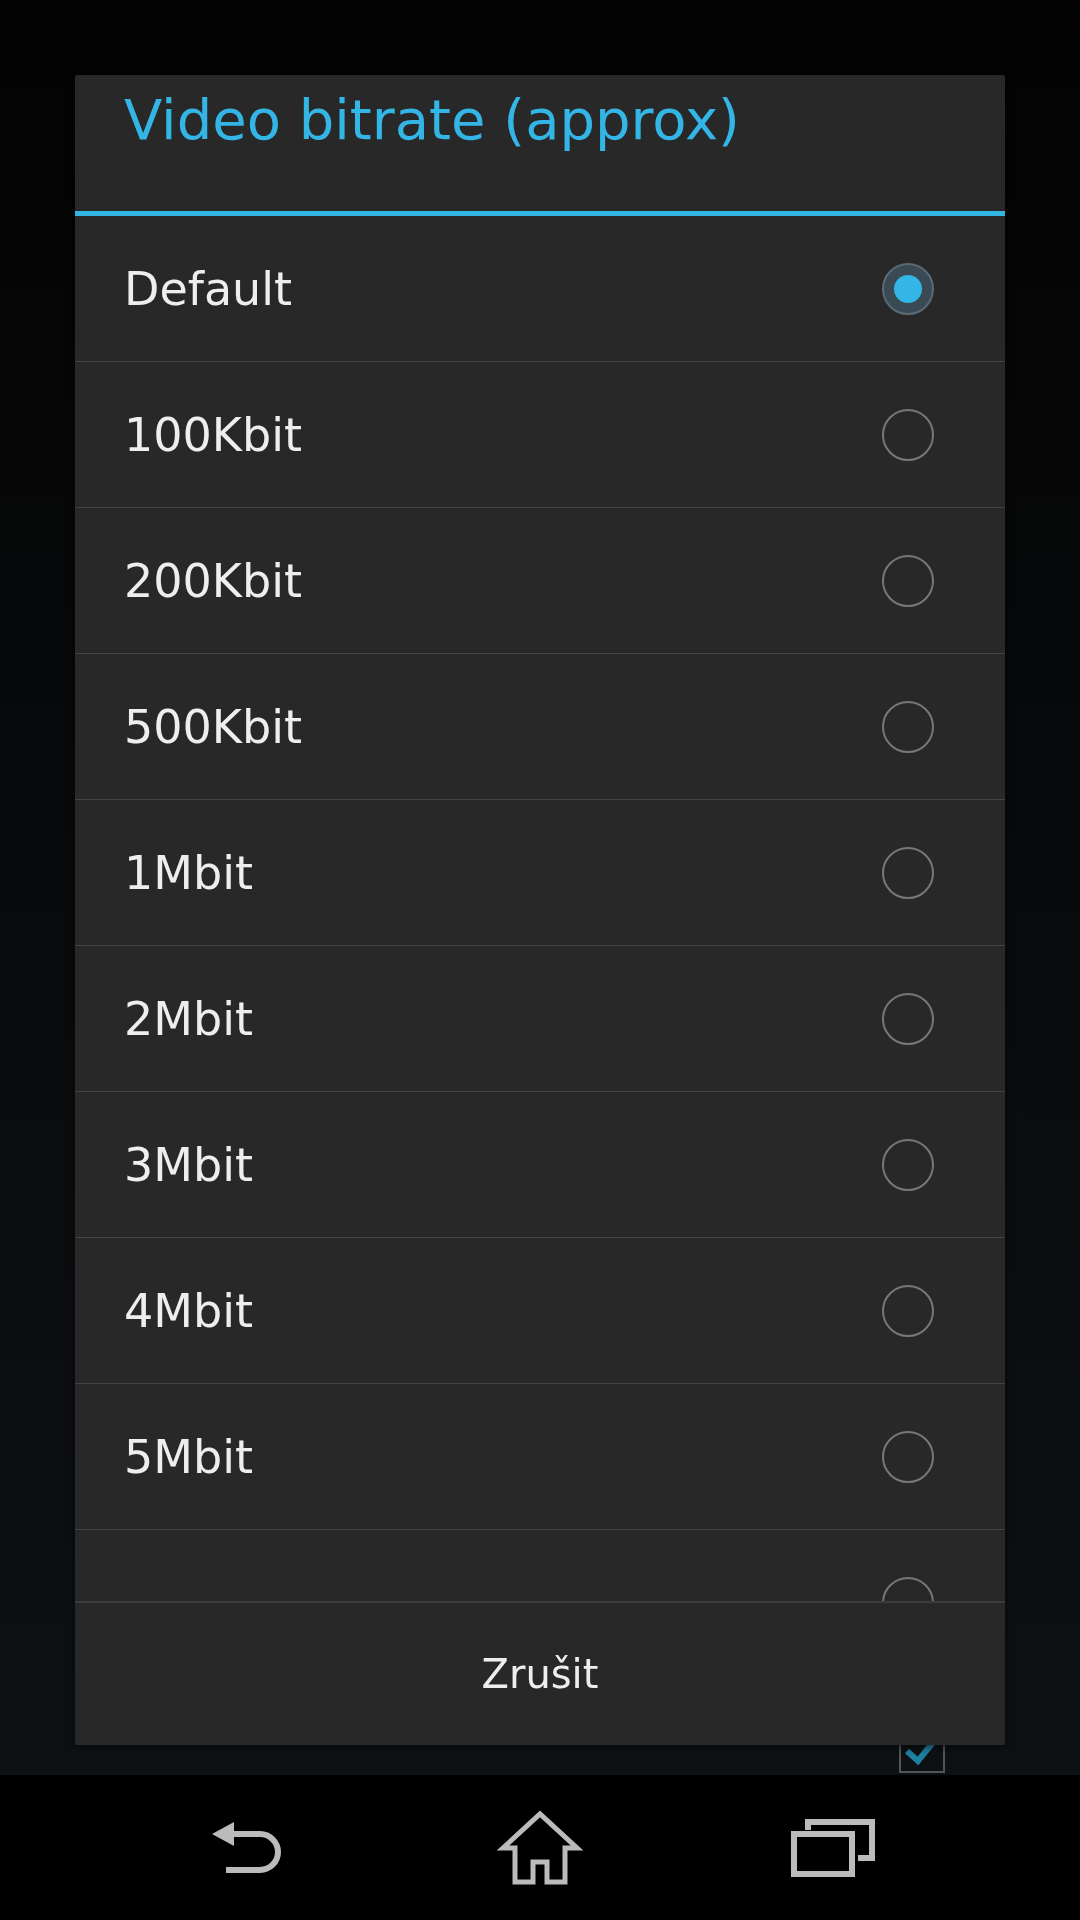  What do you see at coordinates (188, 1164) in the screenshot?
I see `option-label: 3Mbit` at bounding box center [188, 1164].